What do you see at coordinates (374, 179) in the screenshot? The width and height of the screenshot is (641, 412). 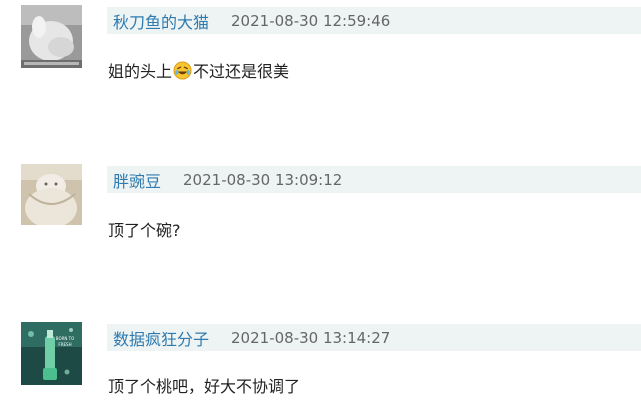 I see `comment-header: 胖豌豆 2021-08-30 13:09:12` at bounding box center [374, 179].